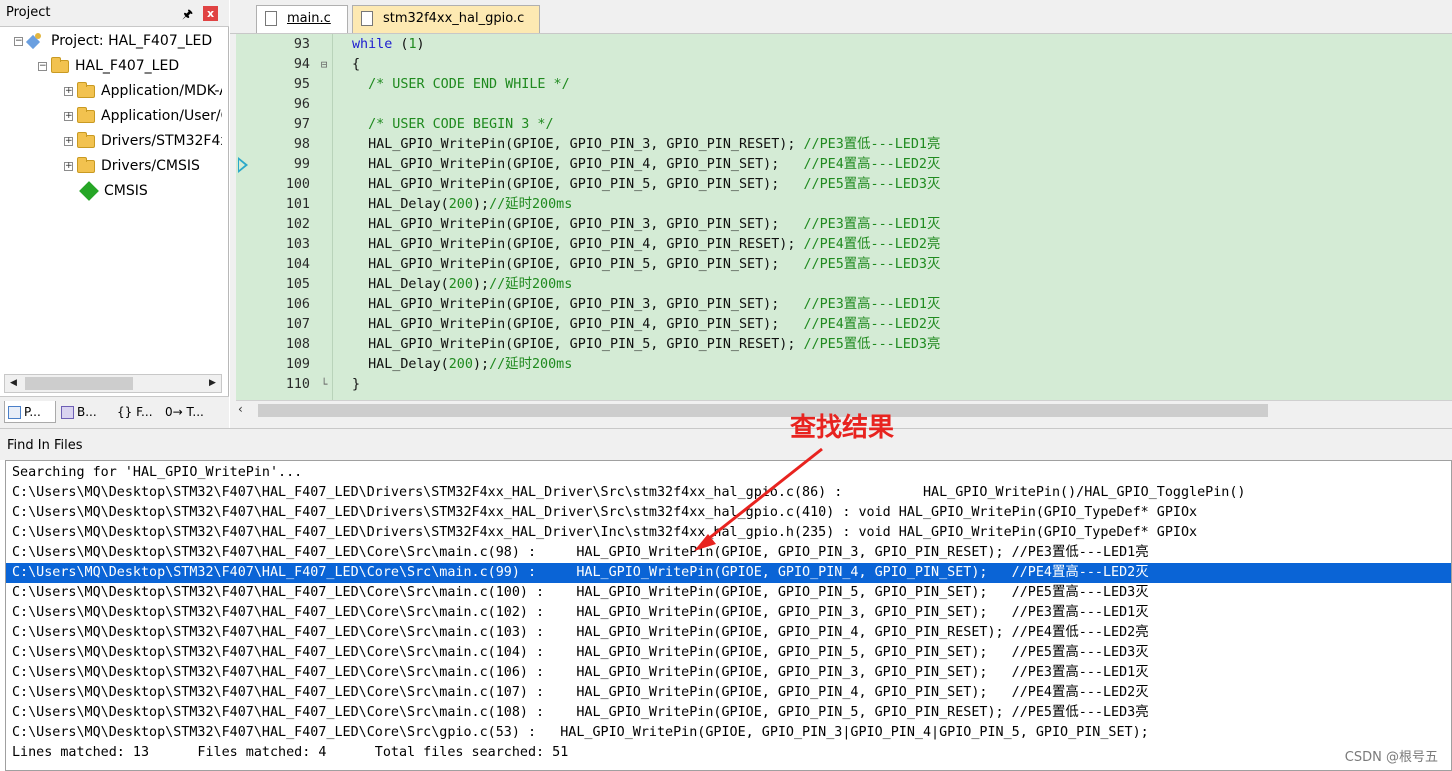 This screenshot has width=1452, height=771. Describe the element at coordinates (212, 383) in the screenshot. I see `scroll-right-icon: ▶` at that location.